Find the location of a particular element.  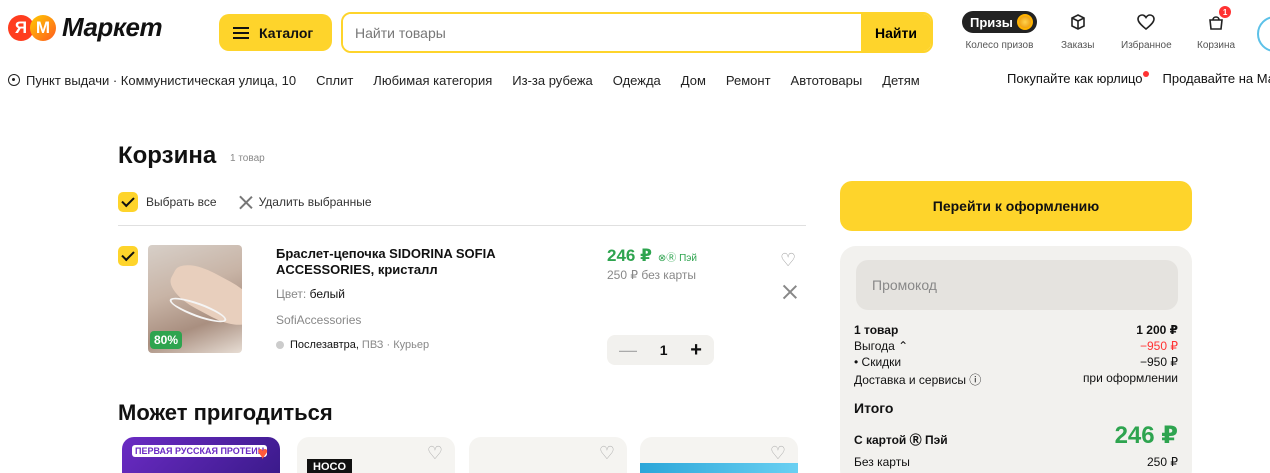

summary-items-row: 1 товар 1 200 ₽ is located at coordinates (1016, 330).